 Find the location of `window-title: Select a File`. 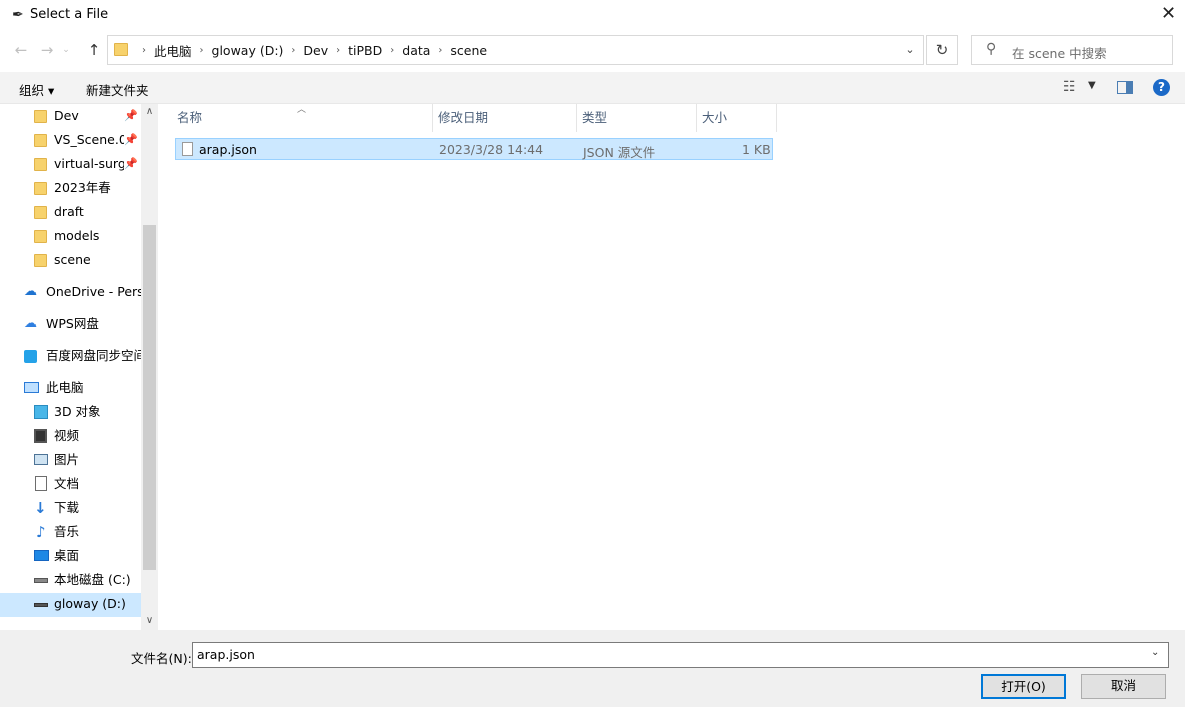

window-title: Select a File is located at coordinates (69, 14).